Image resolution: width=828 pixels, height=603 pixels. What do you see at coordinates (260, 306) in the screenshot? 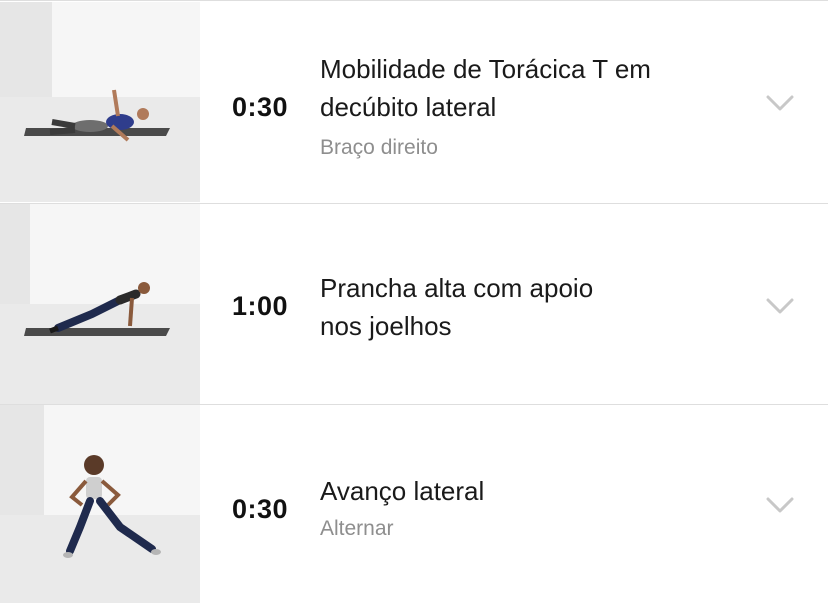
I see `exercise-duration: 1:00` at bounding box center [260, 306].